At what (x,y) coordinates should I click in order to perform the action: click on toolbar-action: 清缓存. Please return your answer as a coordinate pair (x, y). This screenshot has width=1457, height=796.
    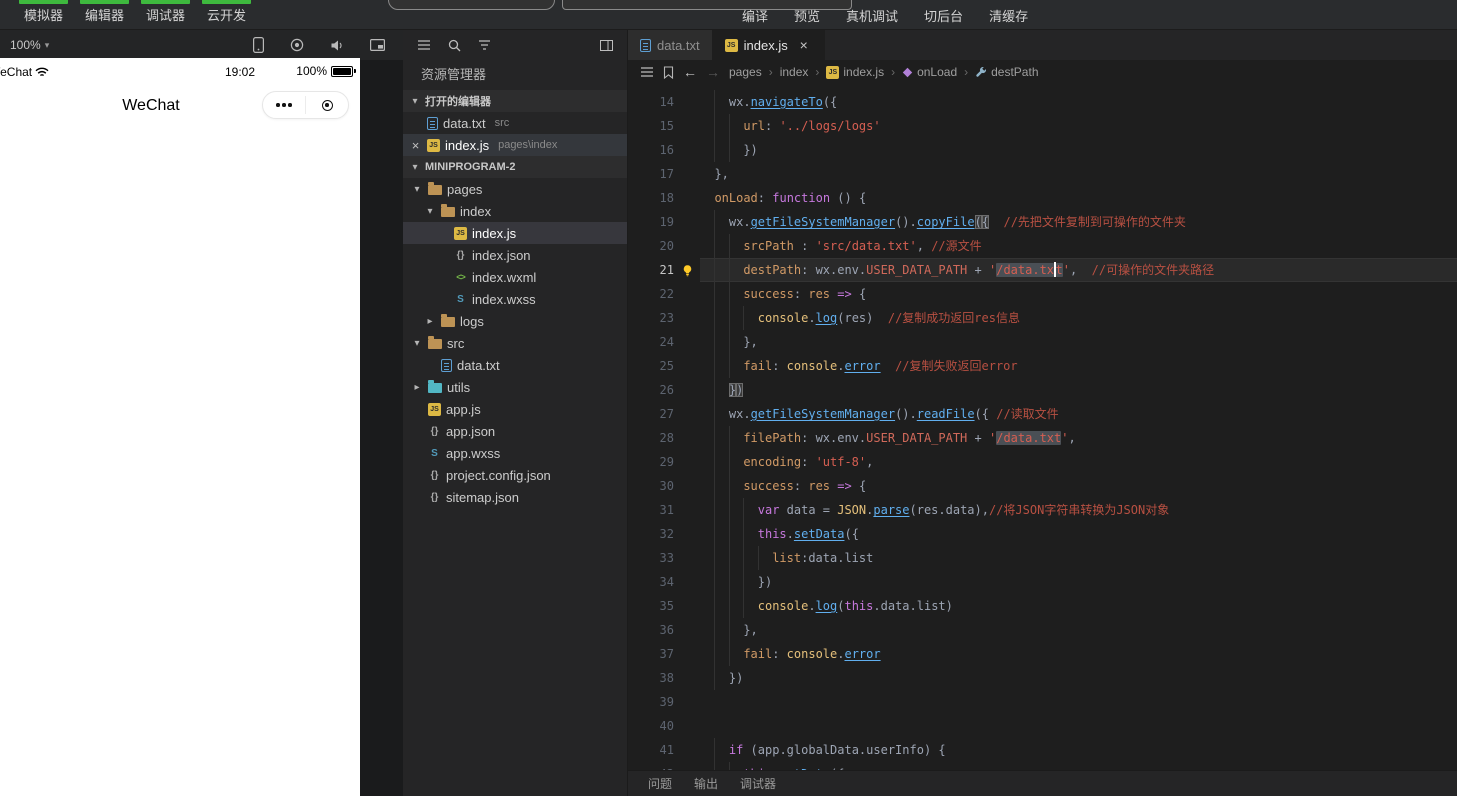
    Looking at the image, I should click on (1008, 15).